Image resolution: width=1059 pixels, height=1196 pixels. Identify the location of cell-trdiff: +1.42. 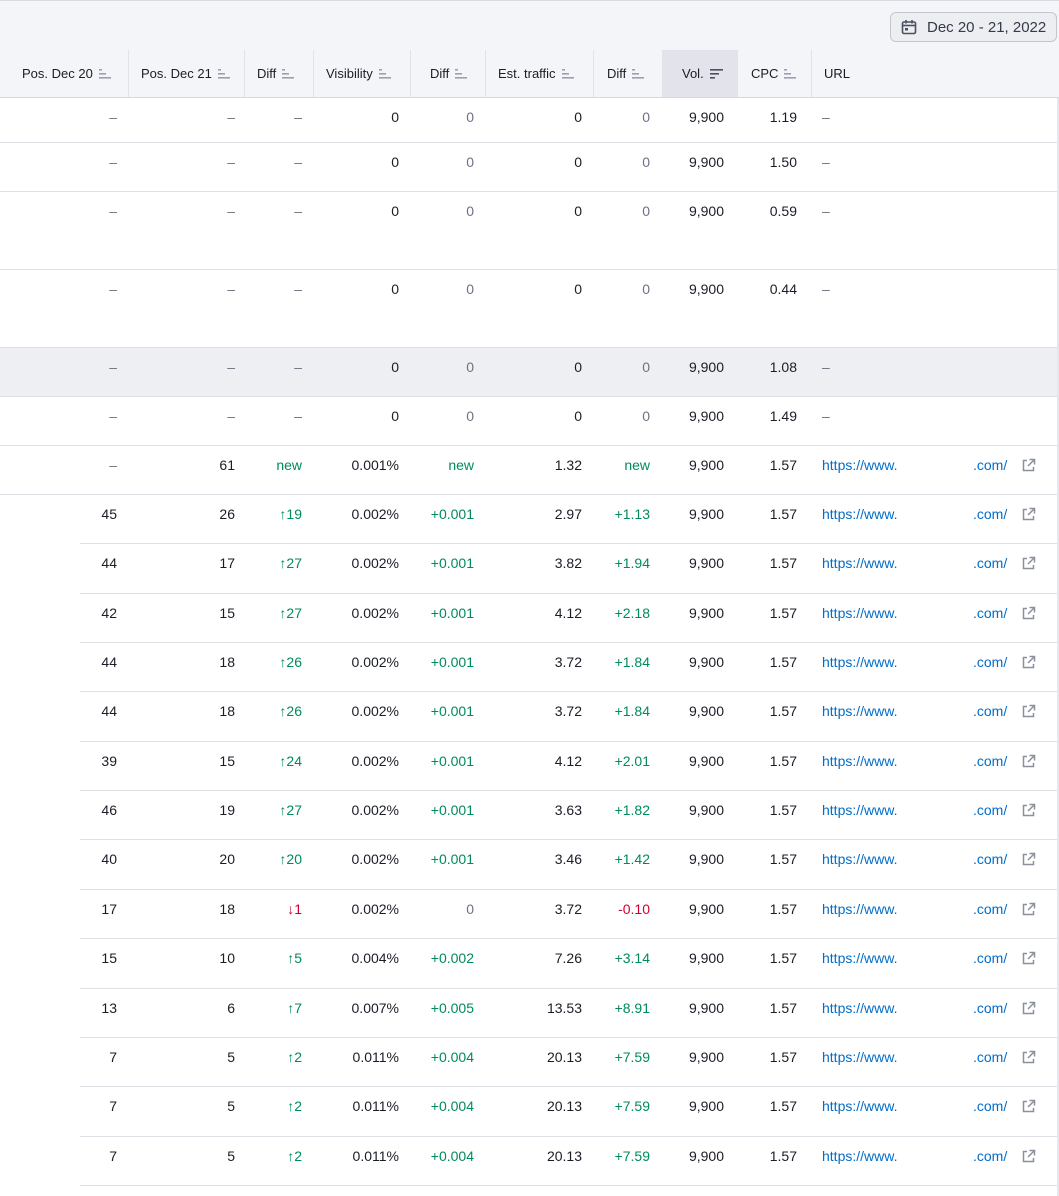
(632, 859).